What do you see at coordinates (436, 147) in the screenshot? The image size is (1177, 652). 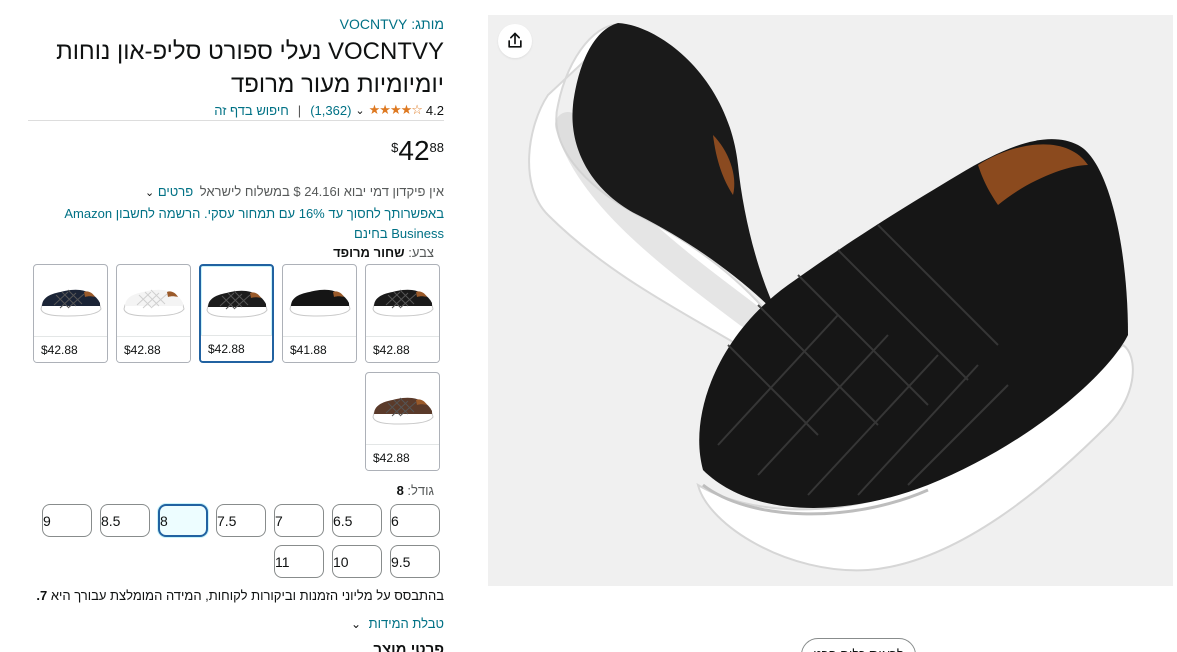 I see `price-fraction: 88` at bounding box center [436, 147].